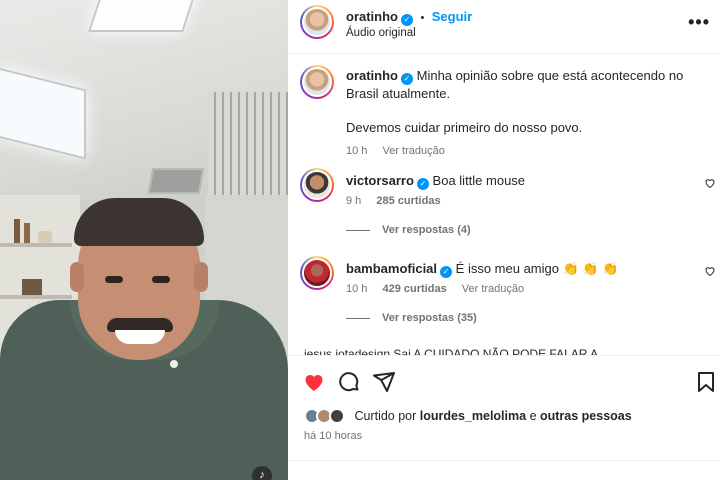  Describe the element at coordinates (429, 318) in the screenshot. I see `view-replies-button: Ver respostas (35)` at that location.